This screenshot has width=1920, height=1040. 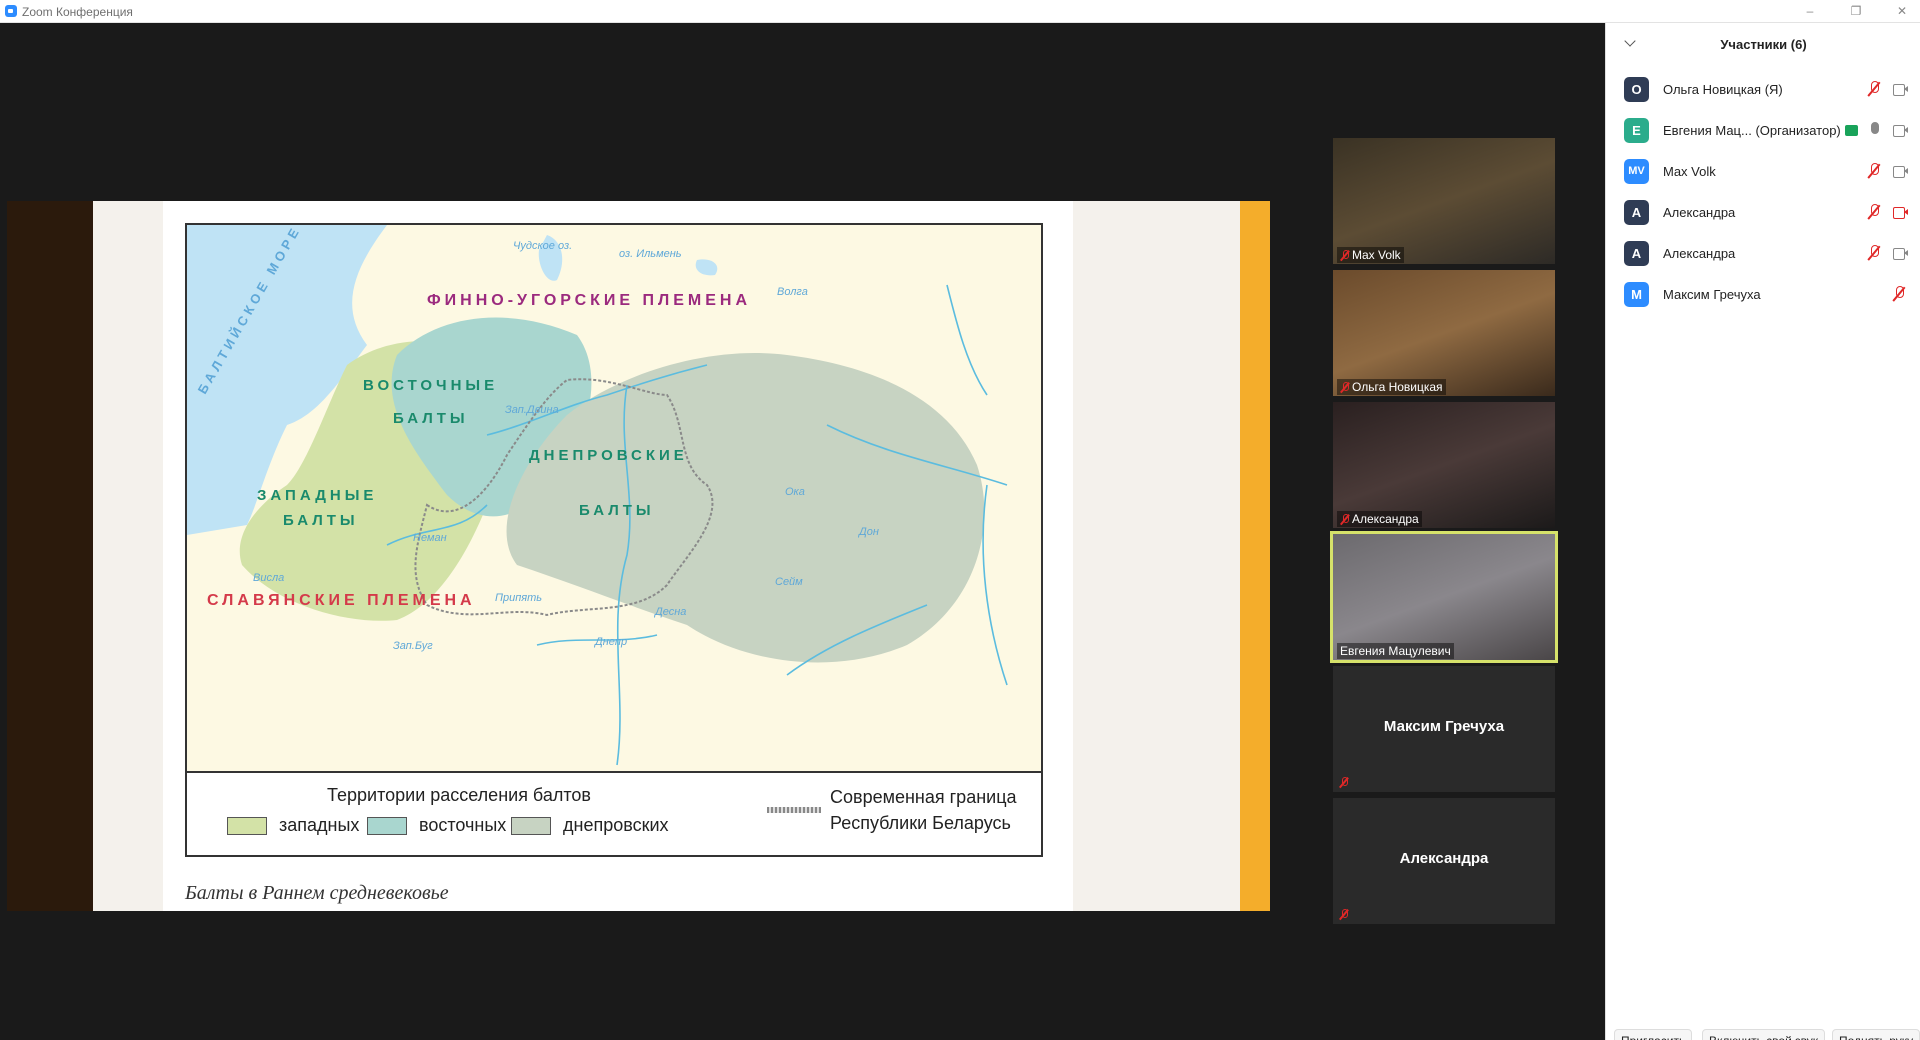 What do you see at coordinates (868, 532) in the screenshot?
I see `don-label: Дон` at bounding box center [868, 532].